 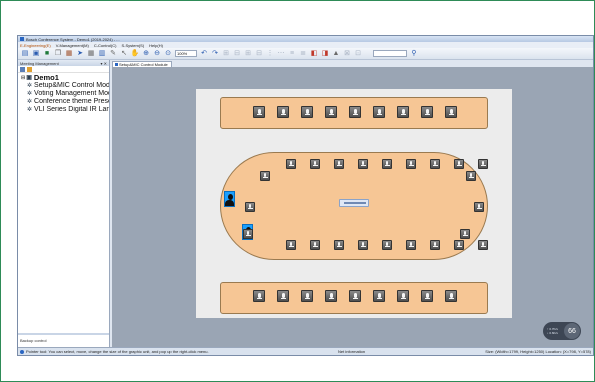 I want to click on menu-help: Help(H), so click(x=156, y=45).